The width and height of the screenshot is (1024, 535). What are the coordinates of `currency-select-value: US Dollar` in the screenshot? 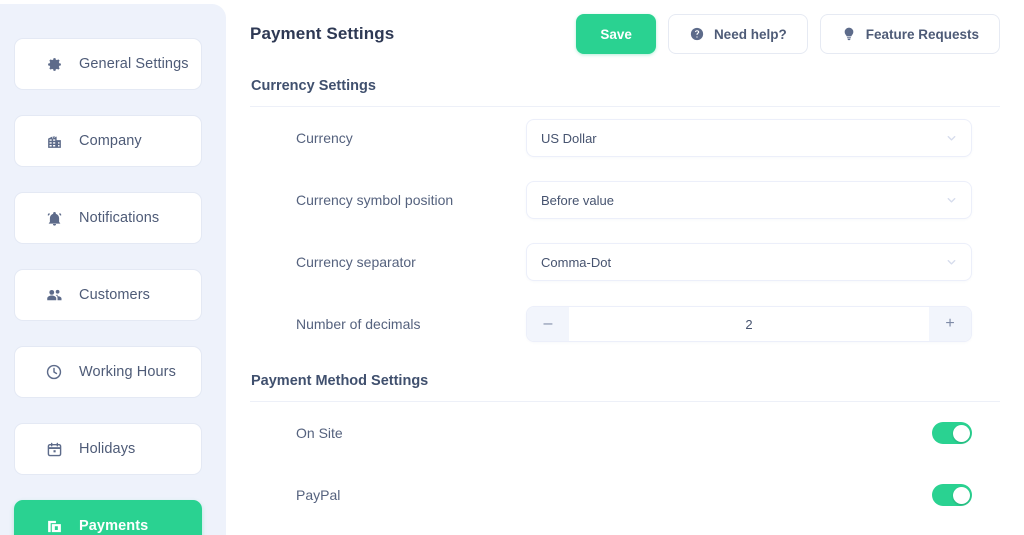 It's located at (569, 138).